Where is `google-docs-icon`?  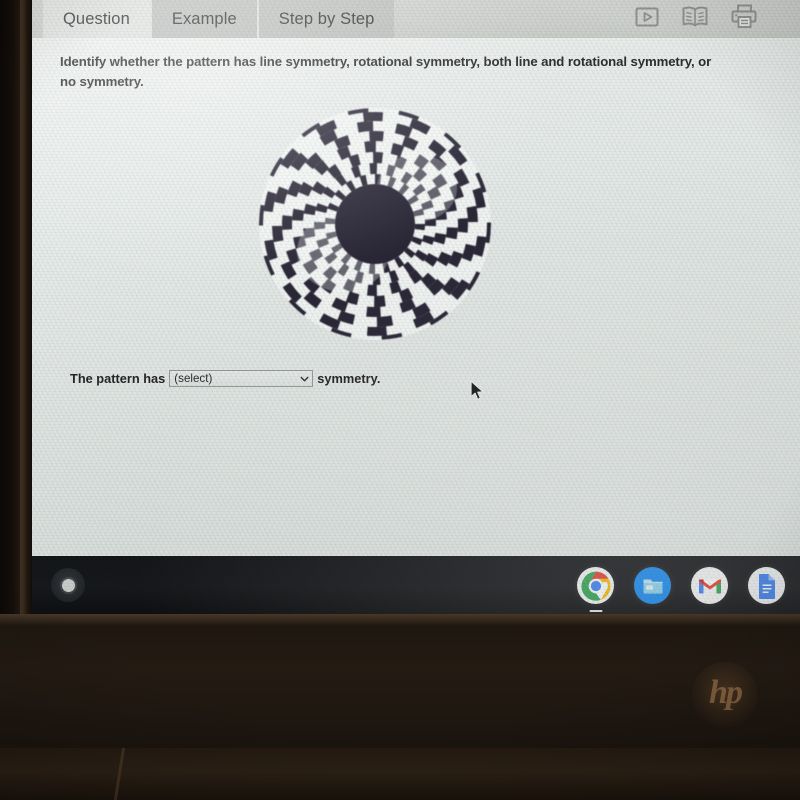
google-docs-icon is located at coordinates (766, 586).